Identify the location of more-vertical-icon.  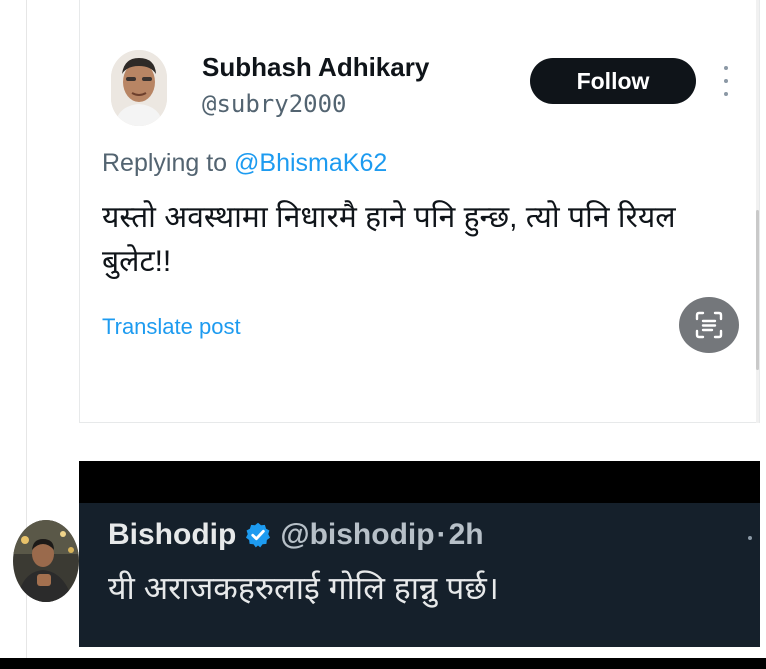
(726, 81).